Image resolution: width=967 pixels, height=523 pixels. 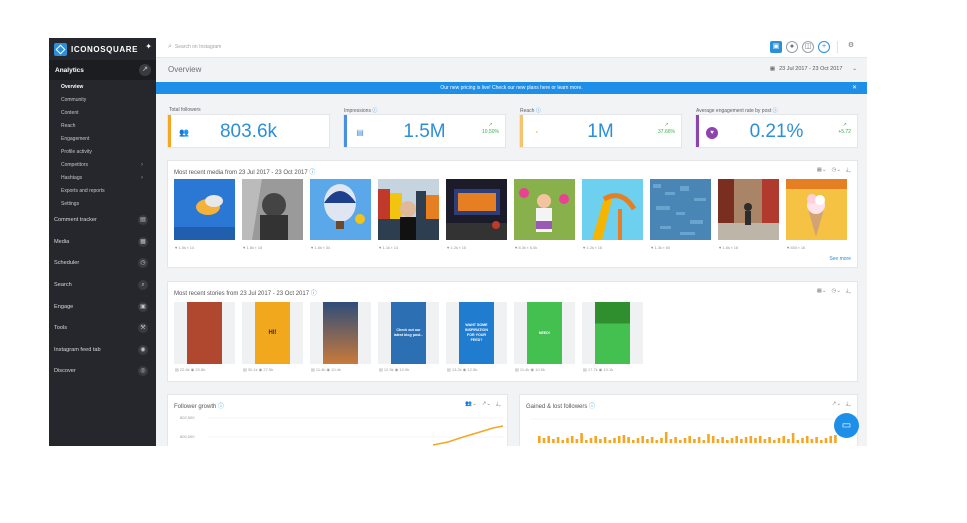 What do you see at coordinates (70, 204) in the screenshot?
I see `sidebar-subitem-settings: Settings` at bounding box center [70, 204].